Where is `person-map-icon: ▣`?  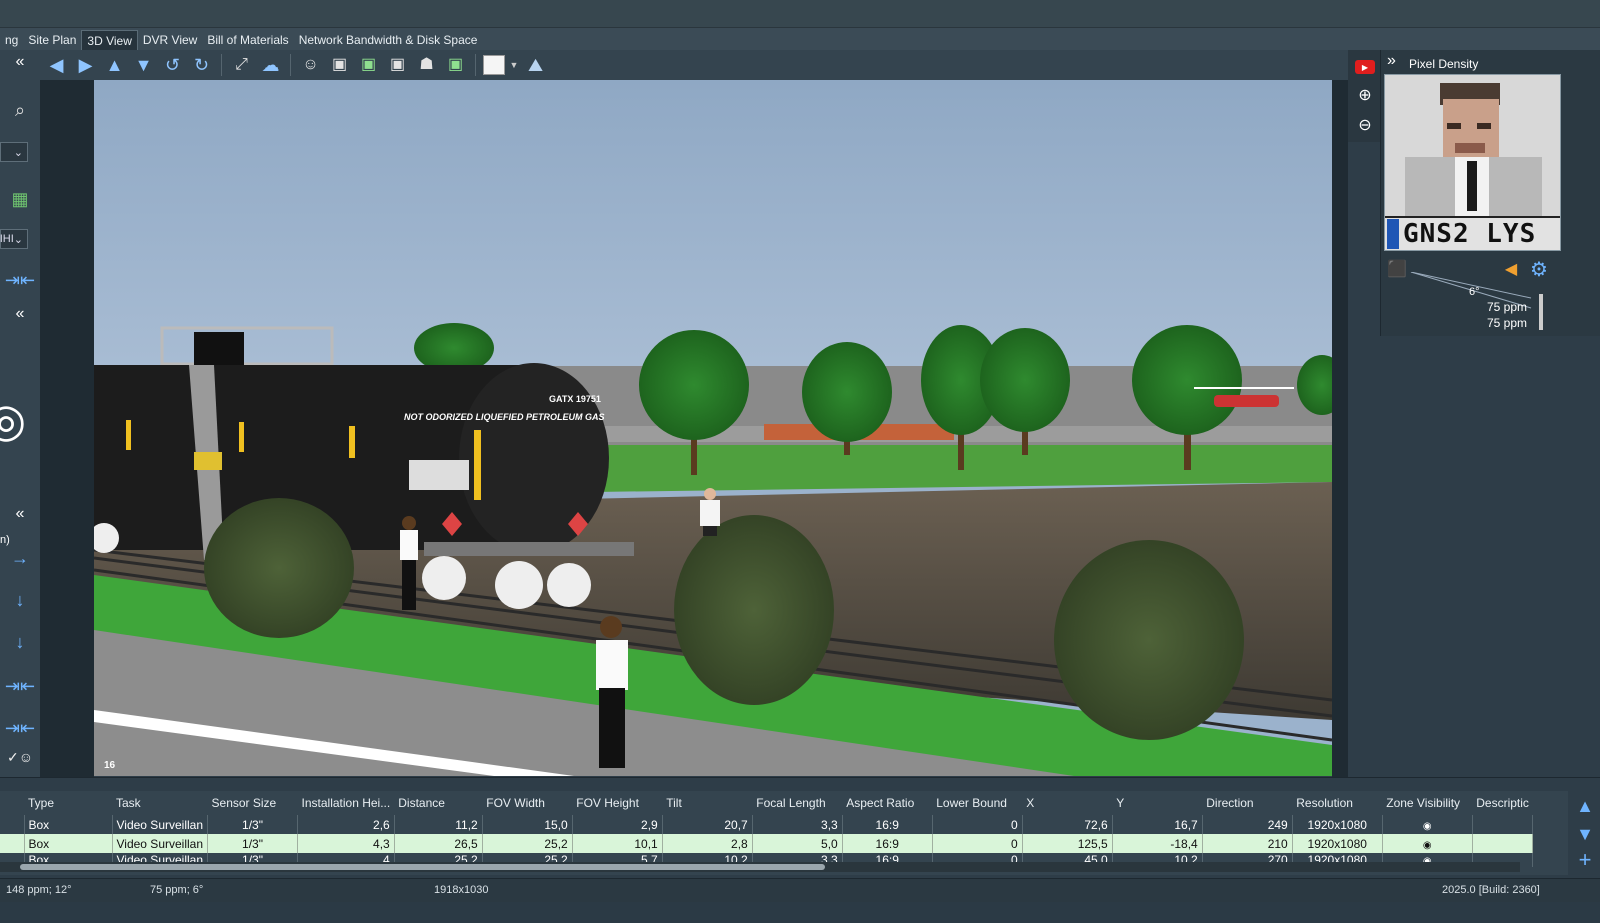 person-map-icon: ▣ is located at coordinates (455, 65).